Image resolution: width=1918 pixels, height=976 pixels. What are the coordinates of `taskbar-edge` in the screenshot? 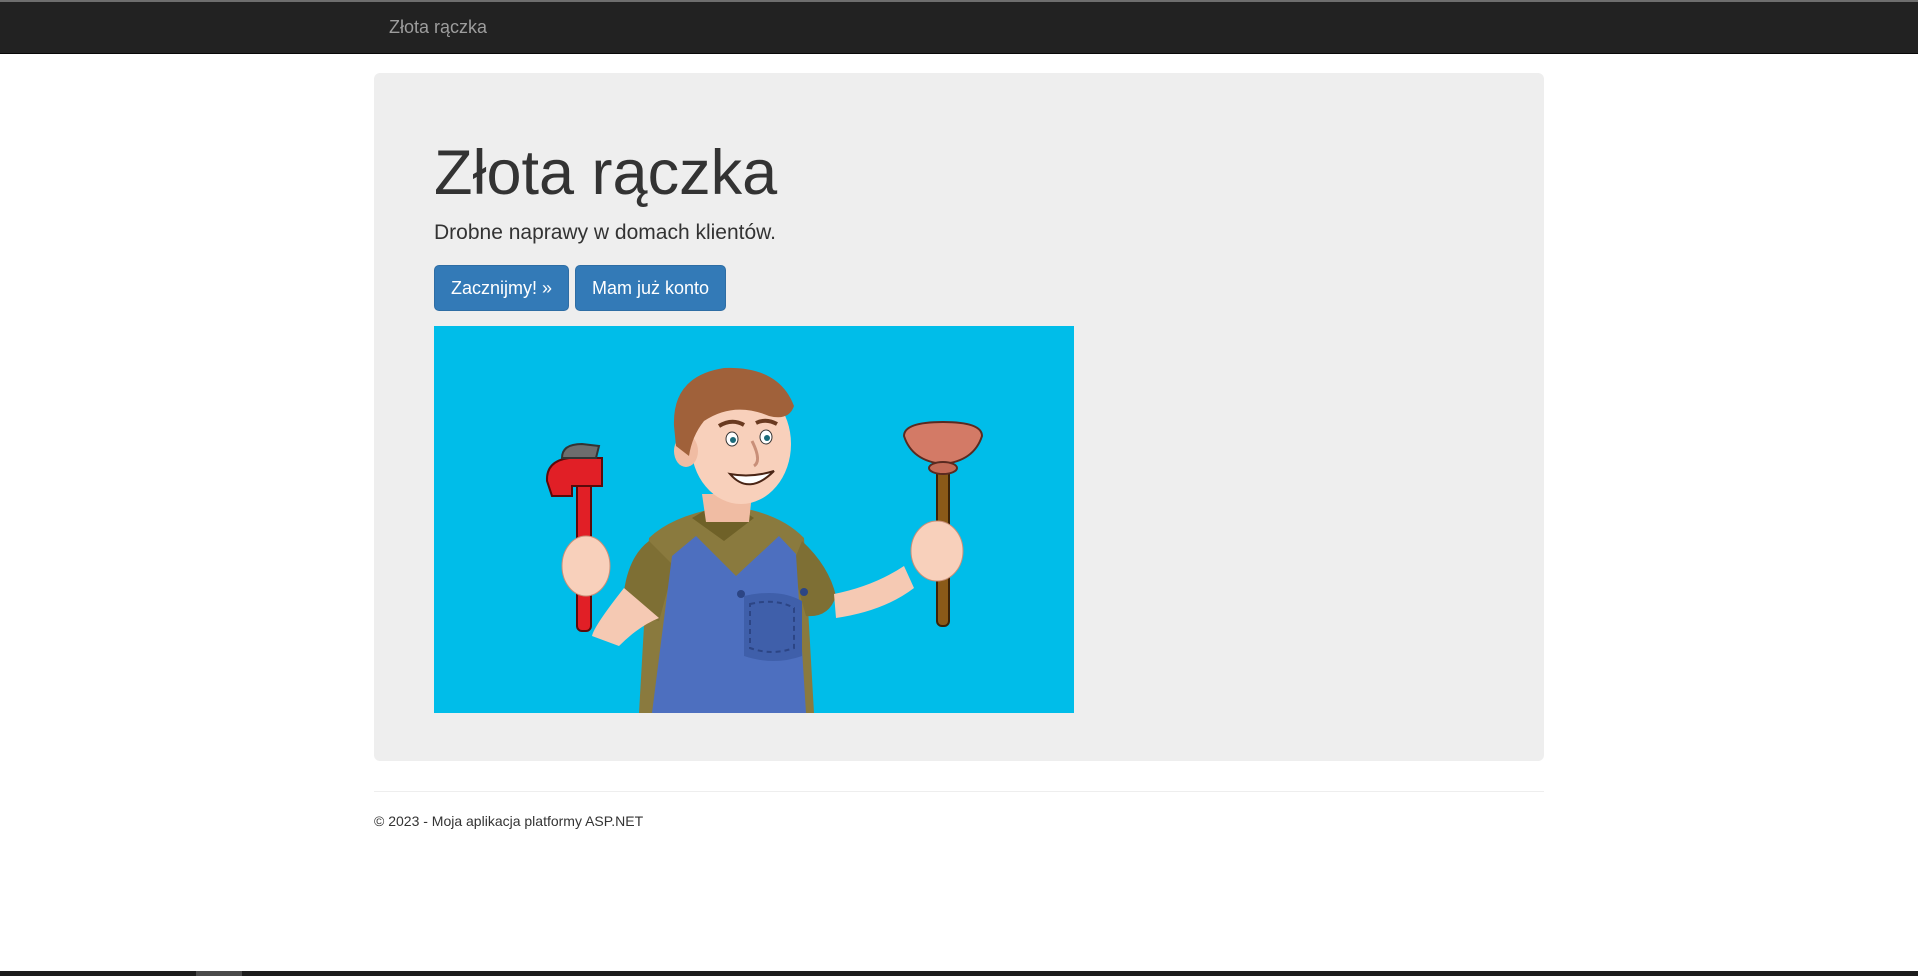 It's located at (959, 973).